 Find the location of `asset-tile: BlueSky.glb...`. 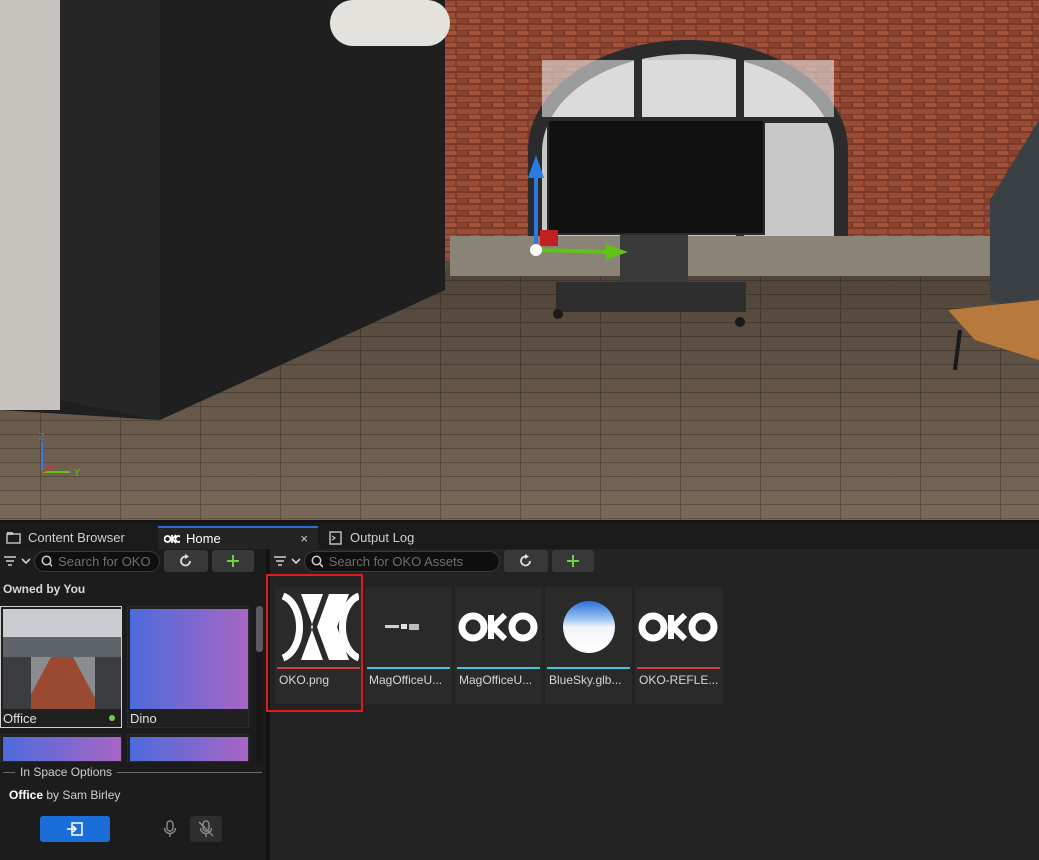

asset-tile: BlueSky.glb... is located at coordinates (588, 645).